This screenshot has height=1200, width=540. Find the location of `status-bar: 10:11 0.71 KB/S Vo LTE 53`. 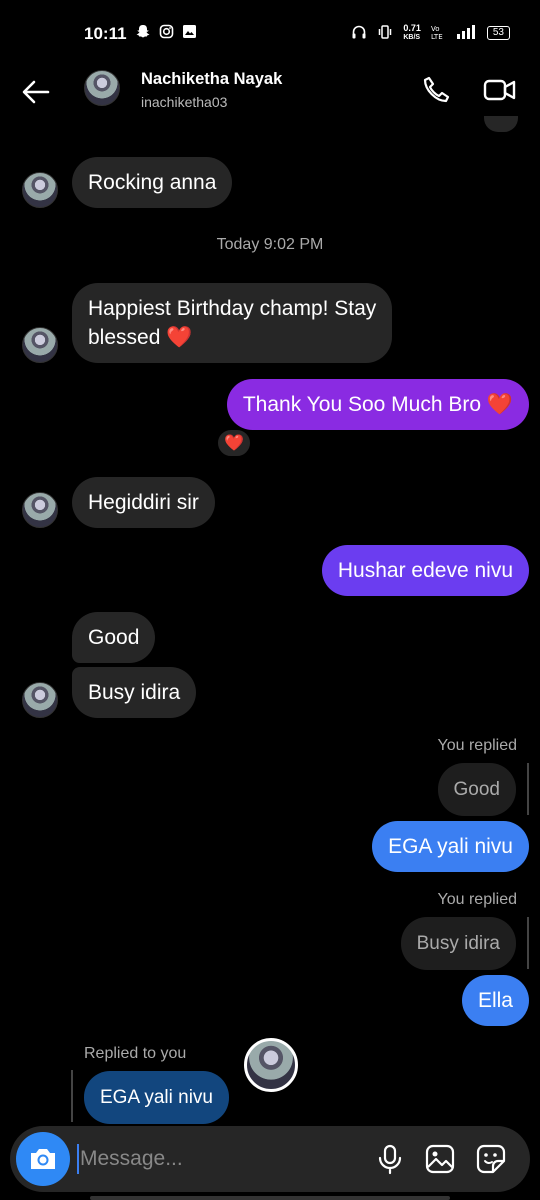

status-bar: 10:11 0.71 KB/S Vo LTE 53 is located at coordinates (270, 33).